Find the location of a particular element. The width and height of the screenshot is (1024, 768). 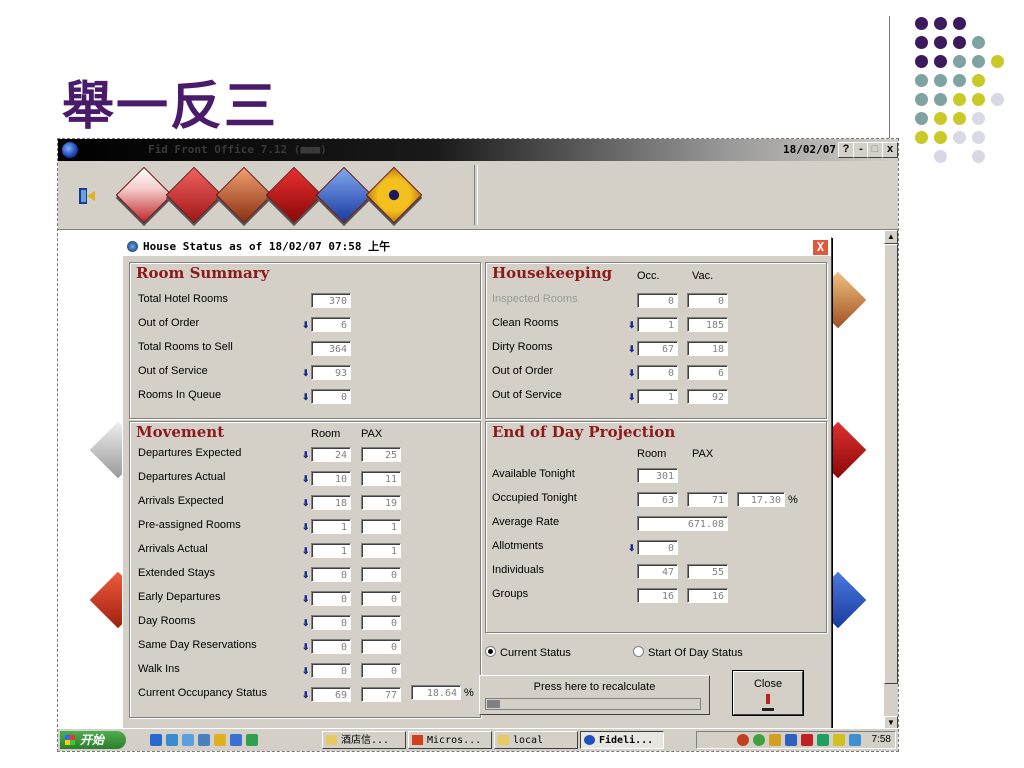

radio-selected-icon is located at coordinates (490, 651).